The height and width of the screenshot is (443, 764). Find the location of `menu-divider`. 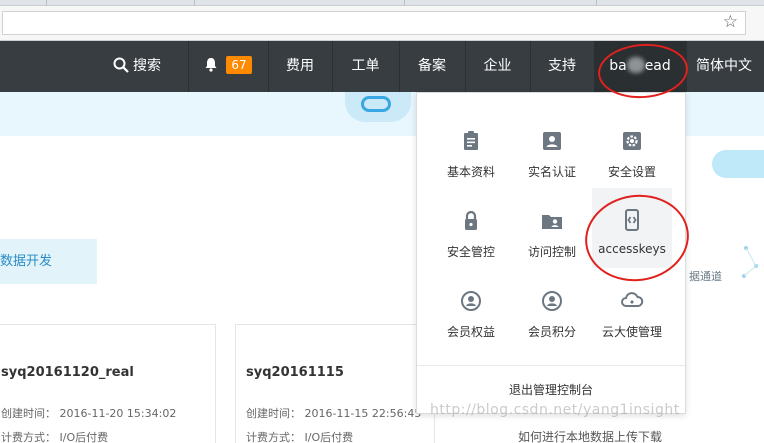

menu-divider is located at coordinates (551, 365).